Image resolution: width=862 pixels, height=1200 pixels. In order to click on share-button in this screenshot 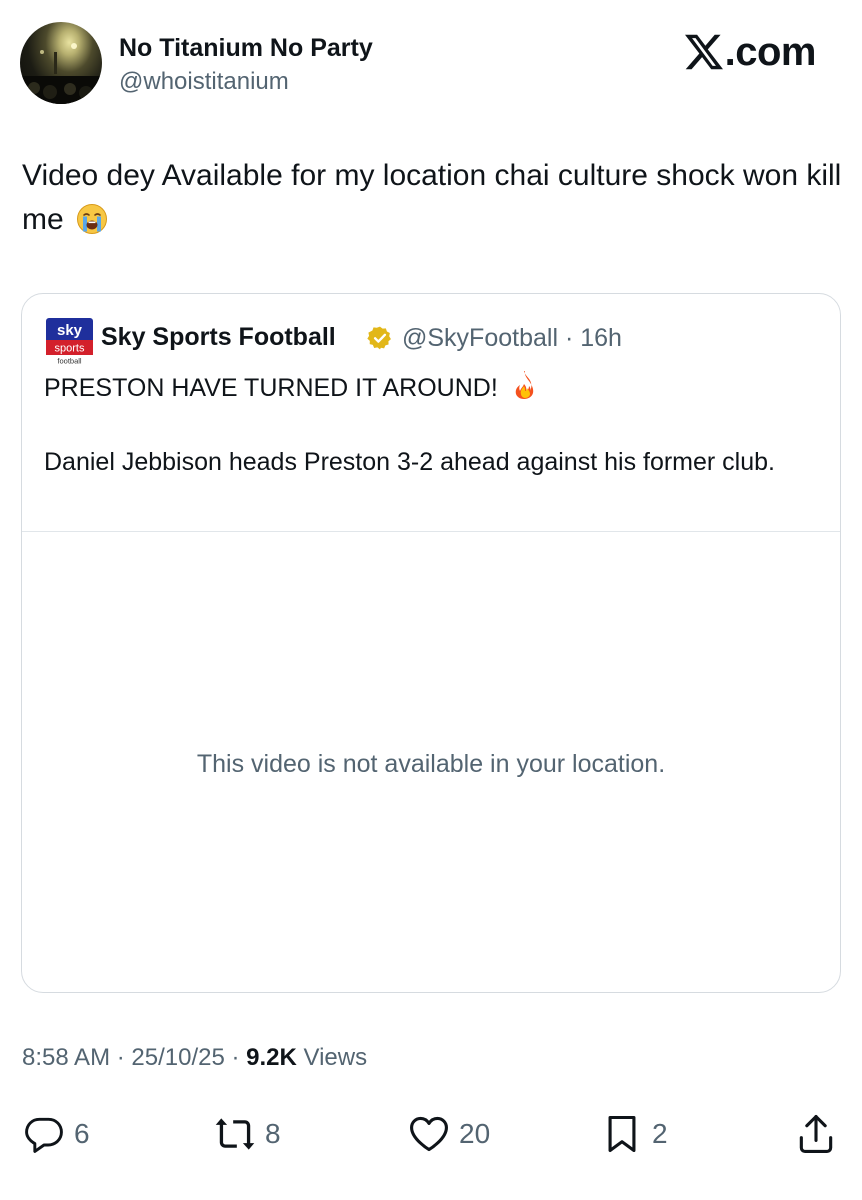, I will do `click(816, 1134)`.